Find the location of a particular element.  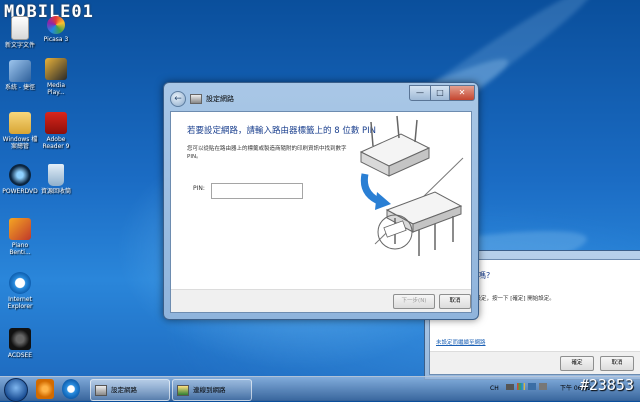

desktop-icon-label: ACDSEE is located at coordinates (20, 355).